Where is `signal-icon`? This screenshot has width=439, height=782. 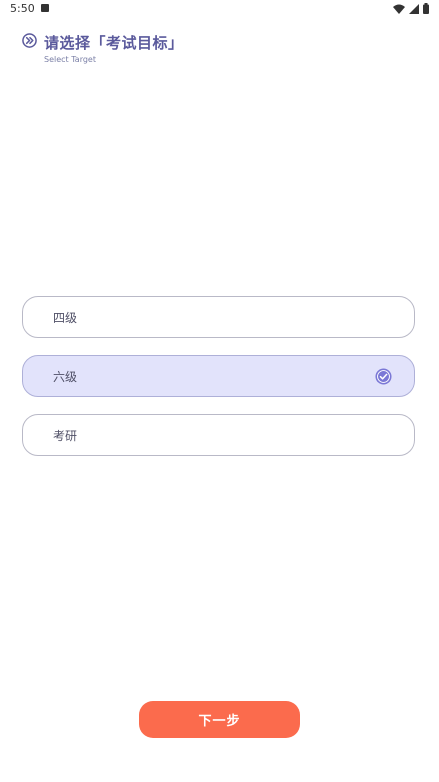
signal-icon is located at coordinates (414, 8).